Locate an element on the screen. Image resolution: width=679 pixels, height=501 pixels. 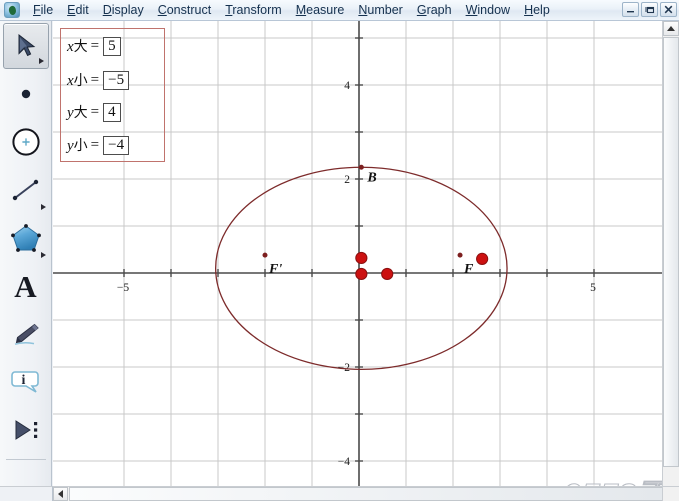
info-bubble-icon: i is located at coordinates (24, 382).